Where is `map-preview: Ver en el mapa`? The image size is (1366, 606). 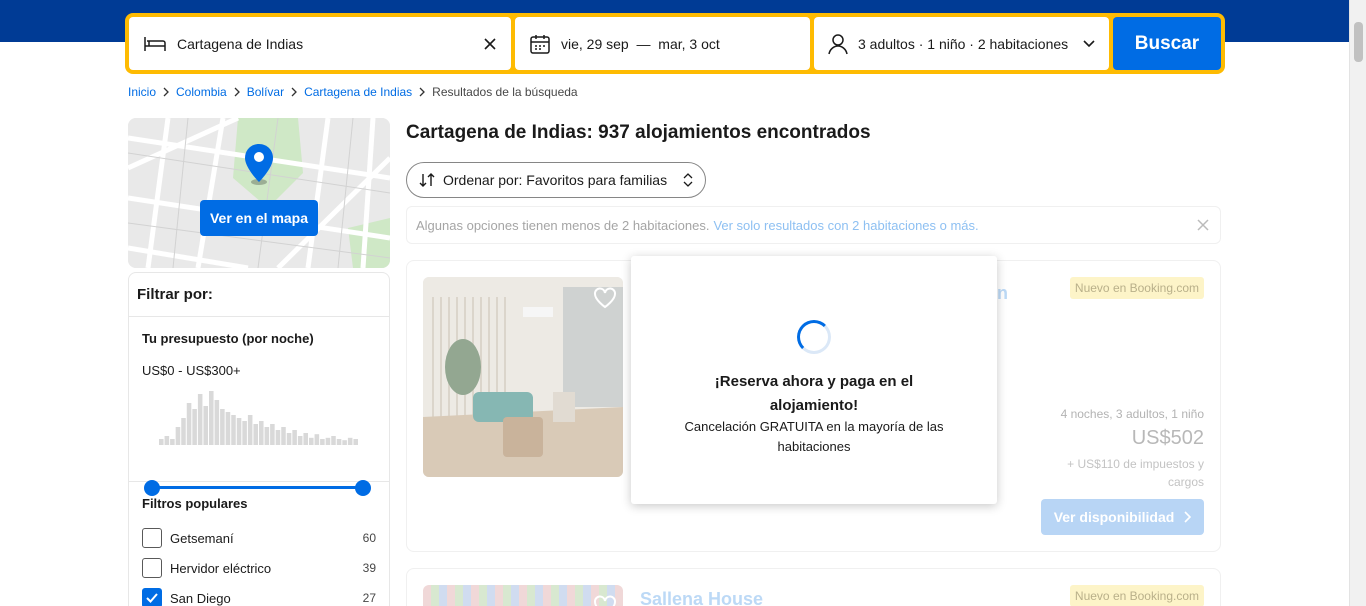 map-preview: Ver en el mapa is located at coordinates (259, 193).